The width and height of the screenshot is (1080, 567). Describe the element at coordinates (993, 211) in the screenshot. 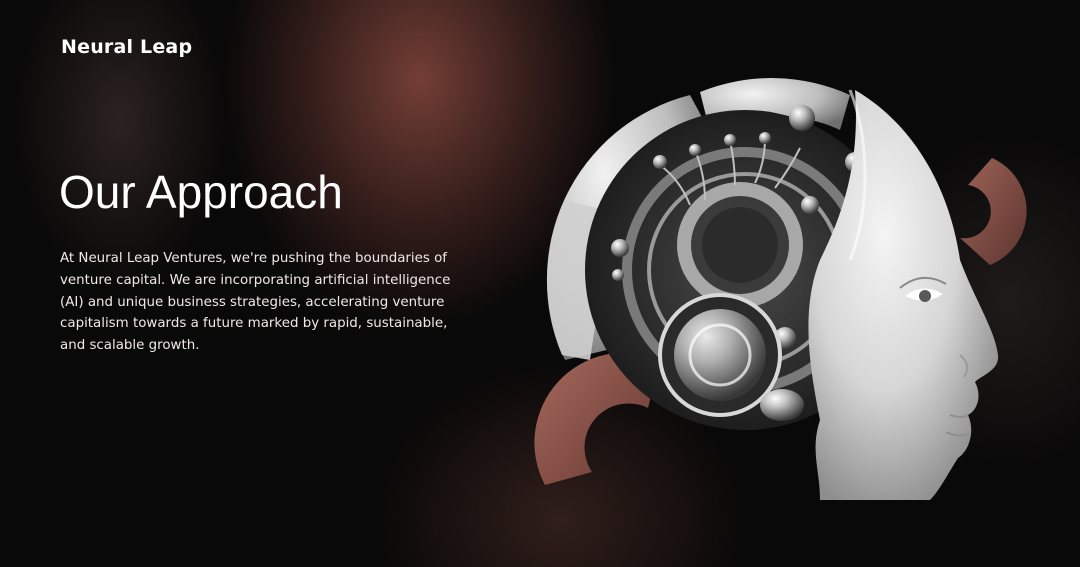

I see `accent-arc-right` at that location.